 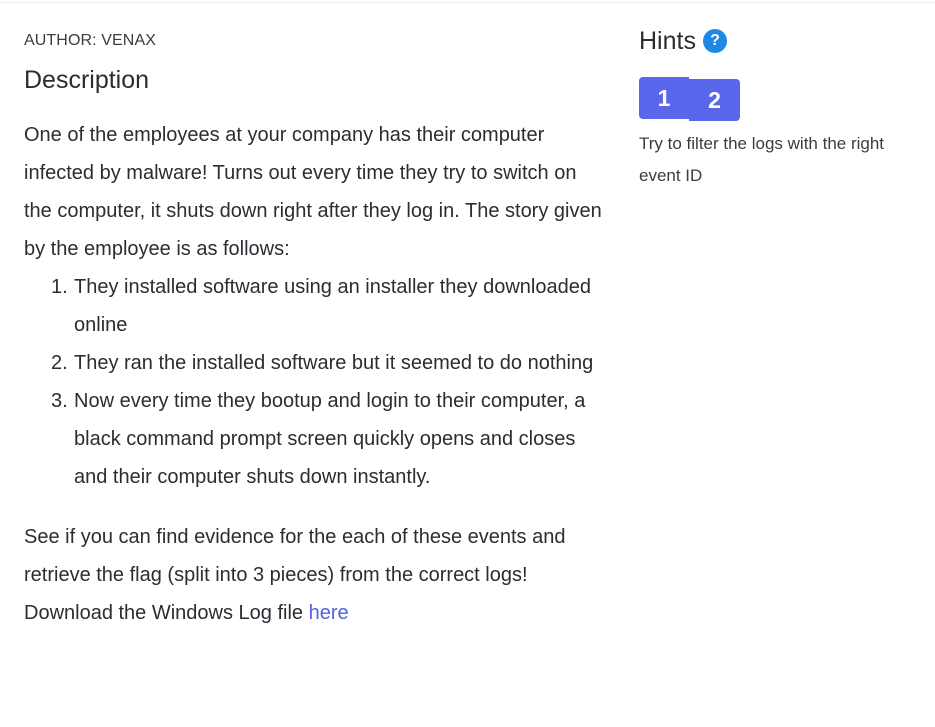 What do you see at coordinates (467, 2) in the screenshot?
I see `top-divider` at bounding box center [467, 2].